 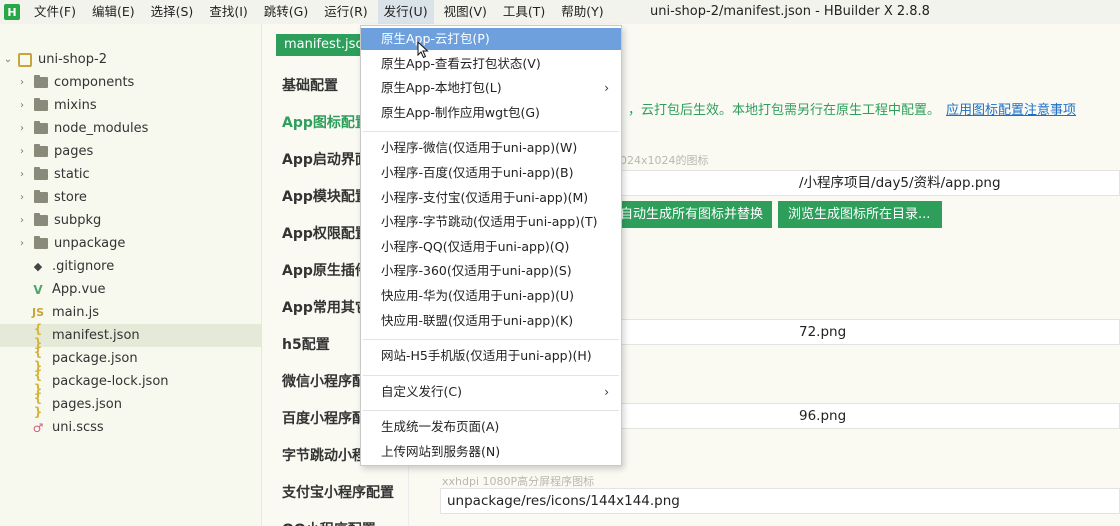 What do you see at coordinates (228, 12) in the screenshot?
I see `menu-find: 查找(I)` at bounding box center [228, 12].